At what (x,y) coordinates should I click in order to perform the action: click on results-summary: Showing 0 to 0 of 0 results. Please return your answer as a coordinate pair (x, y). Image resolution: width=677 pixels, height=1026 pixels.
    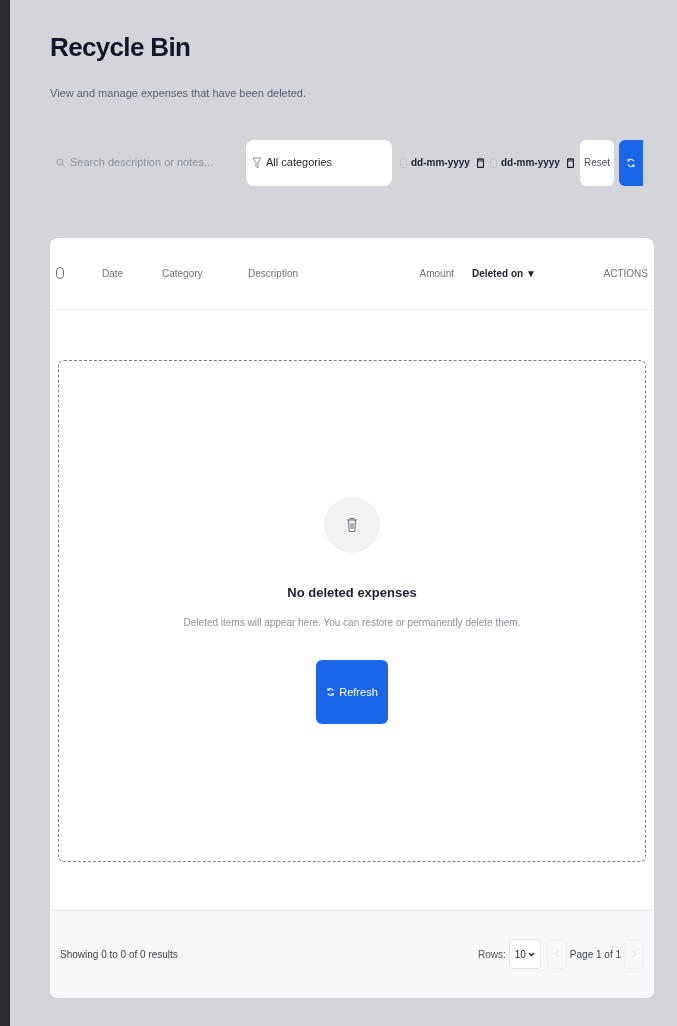
    Looking at the image, I should click on (119, 954).